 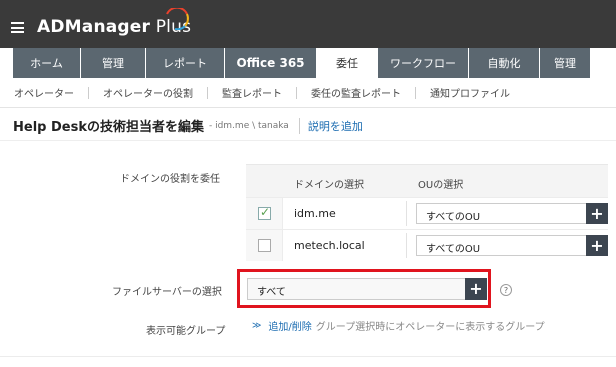 I want to click on col-domain-header: ドメインの選択, so click(x=329, y=185).